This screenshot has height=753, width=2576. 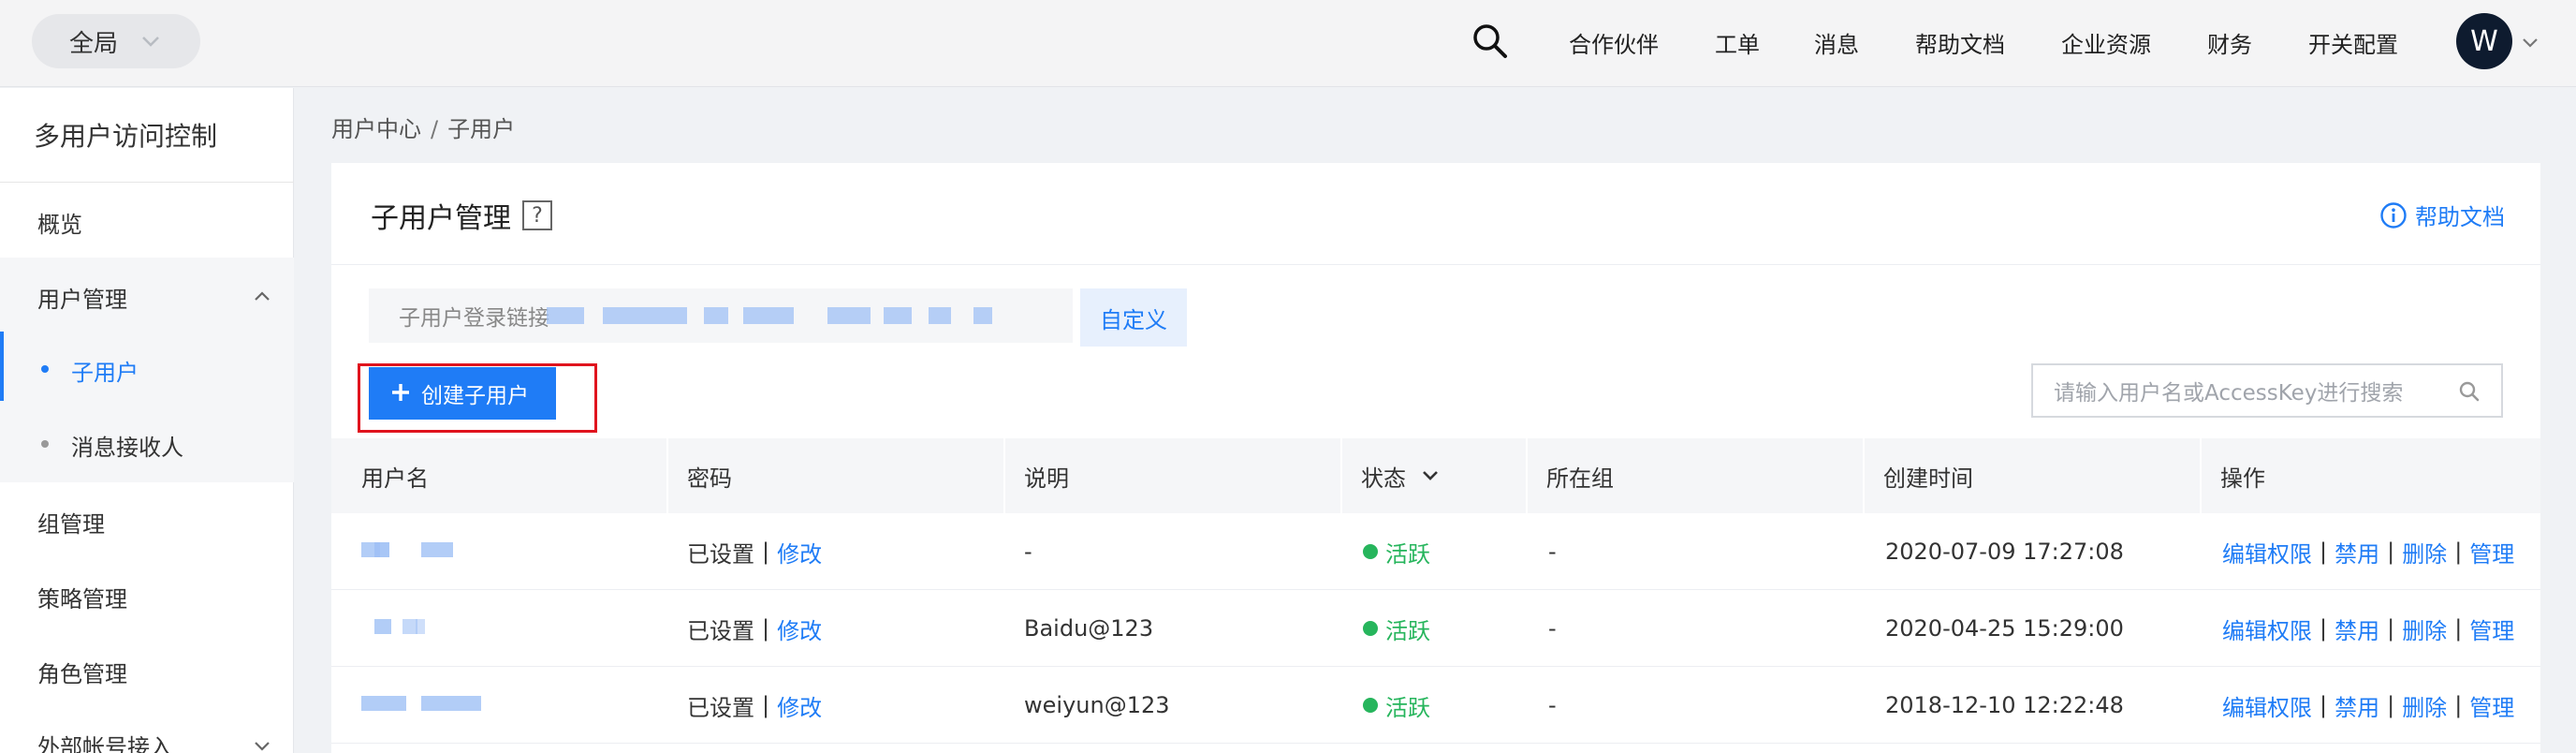 I want to click on login-link-box: 子用户登录链接, so click(x=721, y=315).